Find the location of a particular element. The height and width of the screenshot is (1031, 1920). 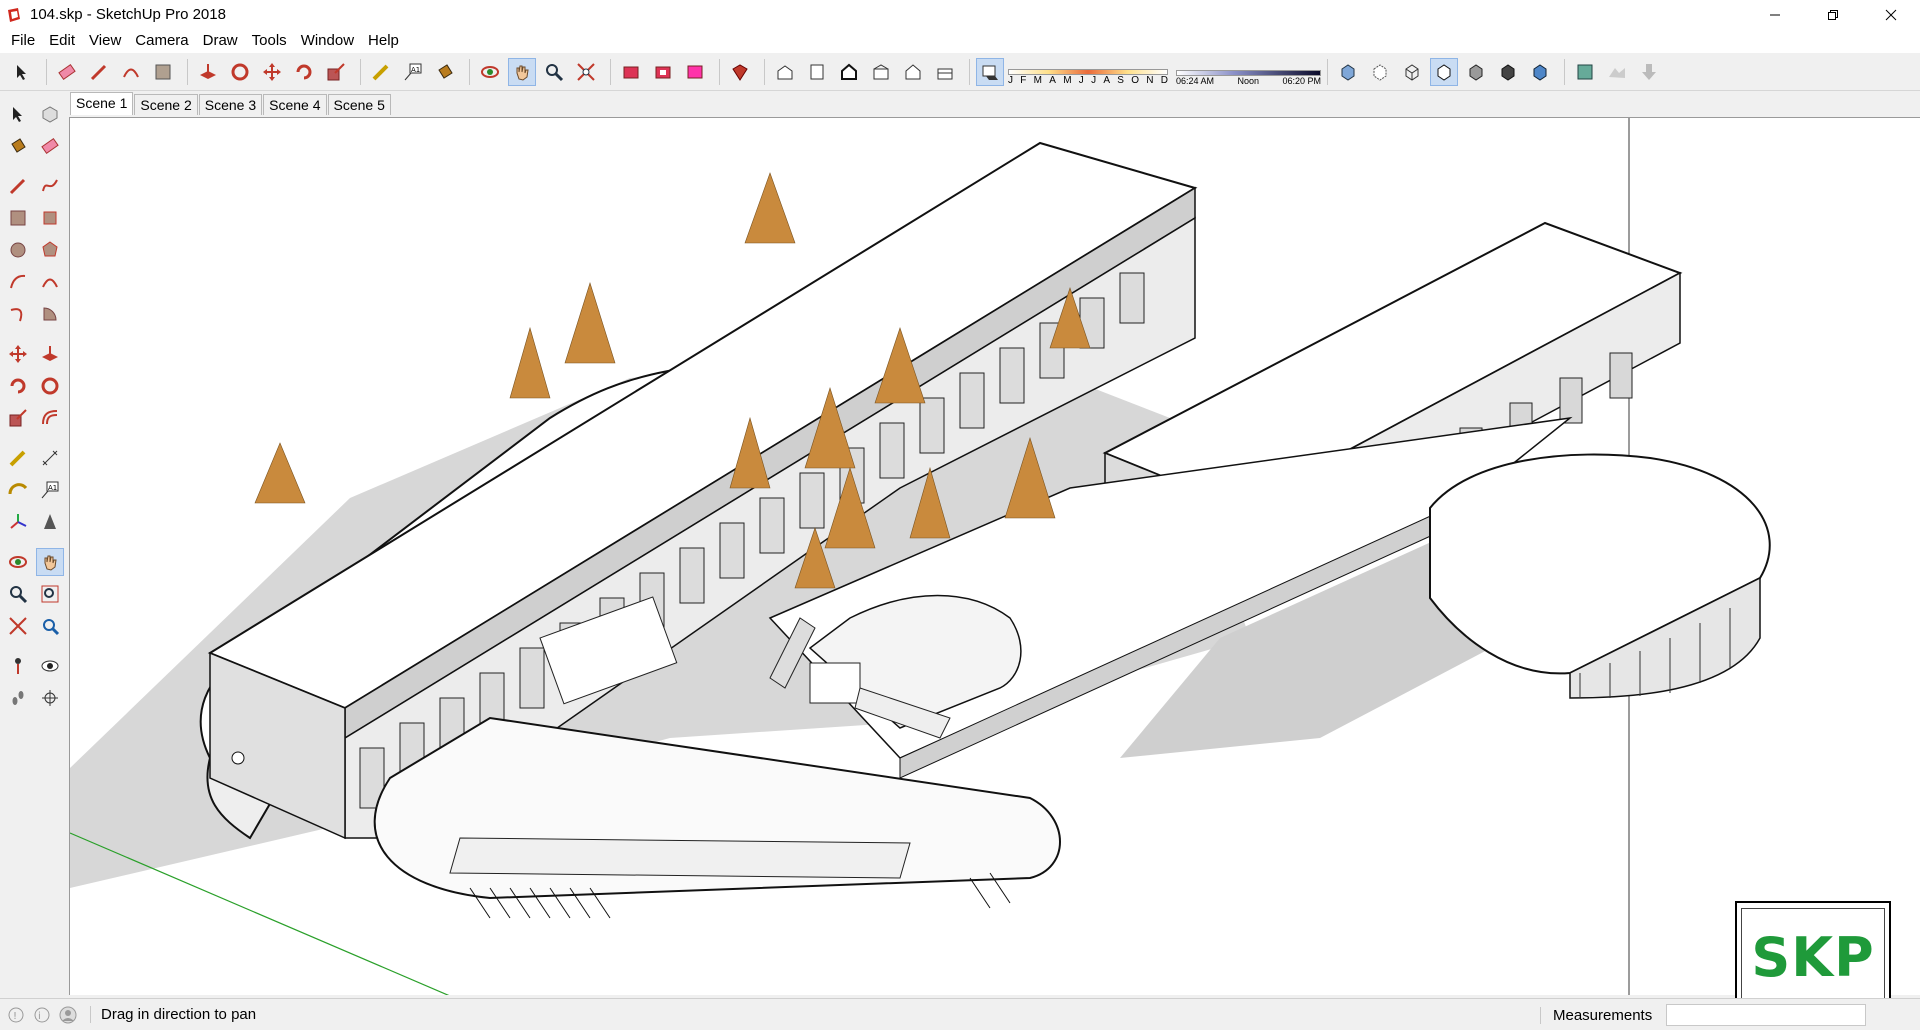

palette-rotated-rectangle-button is located at coordinates (50, 218).